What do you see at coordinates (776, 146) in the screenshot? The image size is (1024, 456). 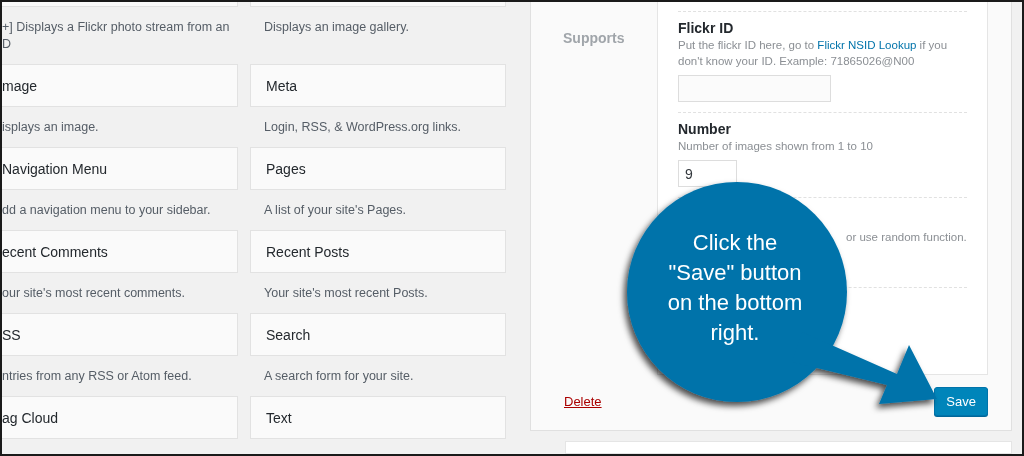 I see `field-help-text: Number of images shown from 1 to 10` at bounding box center [776, 146].